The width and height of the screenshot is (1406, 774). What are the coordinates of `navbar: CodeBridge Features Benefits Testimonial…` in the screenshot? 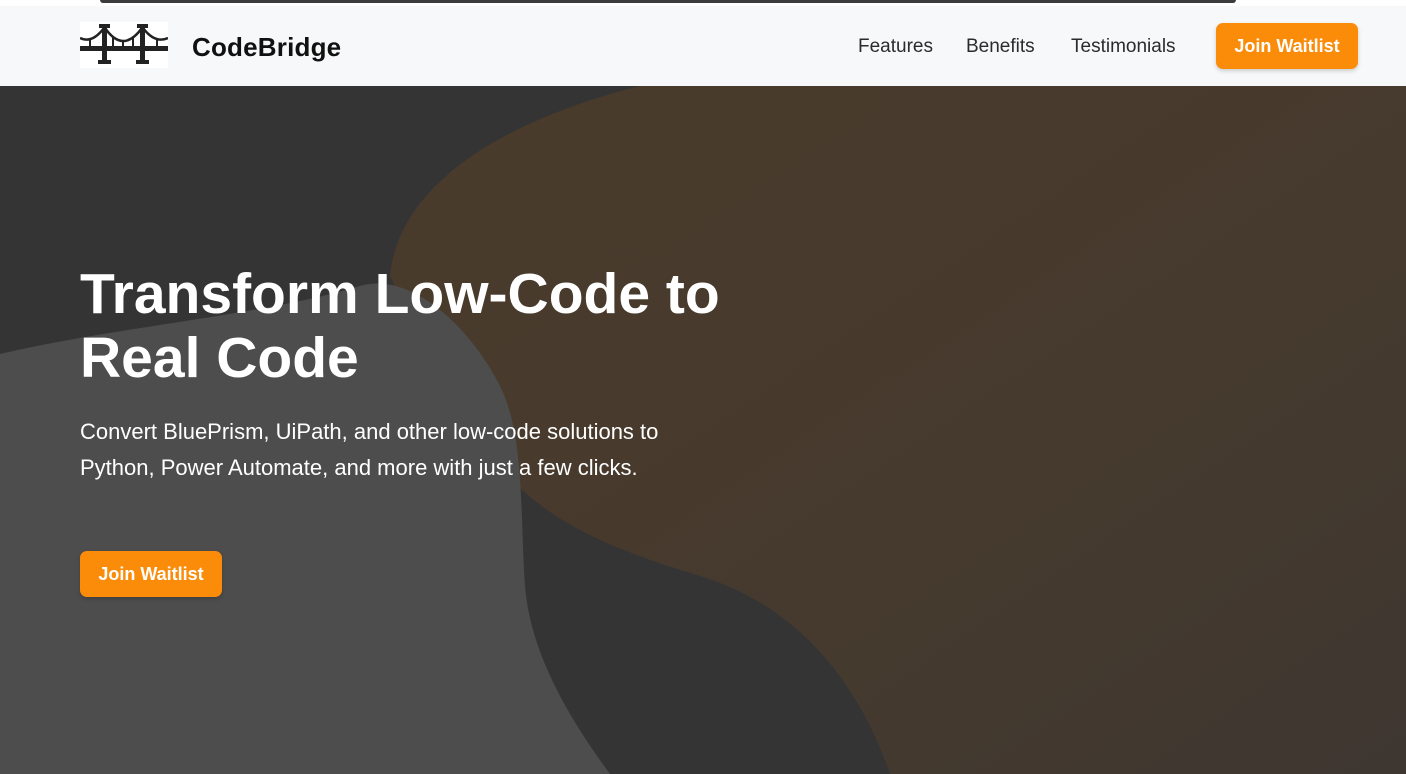 It's located at (703, 46).